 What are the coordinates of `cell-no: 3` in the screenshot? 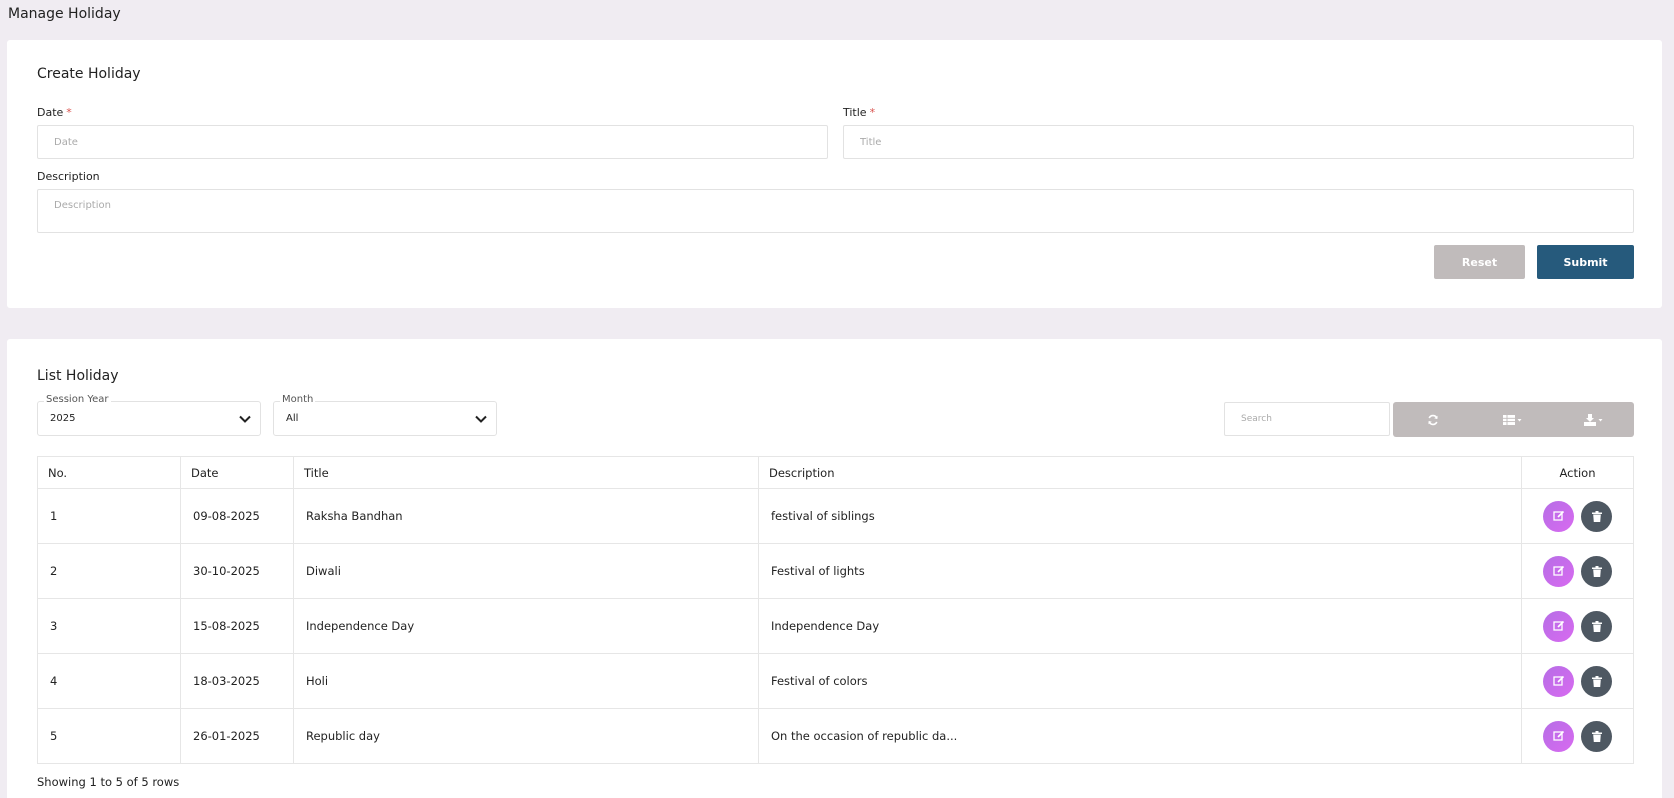 It's located at (109, 626).